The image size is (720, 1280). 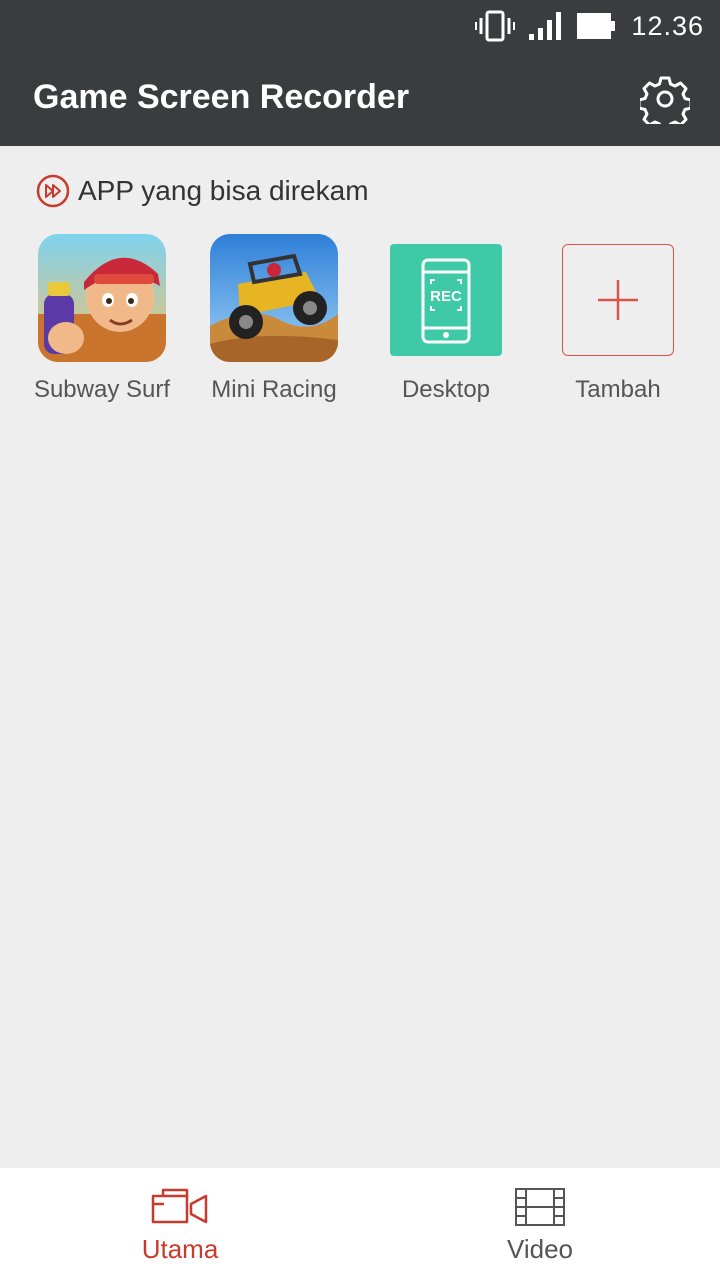 What do you see at coordinates (53, 191) in the screenshot?
I see `fast-forward-circle-icon` at bounding box center [53, 191].